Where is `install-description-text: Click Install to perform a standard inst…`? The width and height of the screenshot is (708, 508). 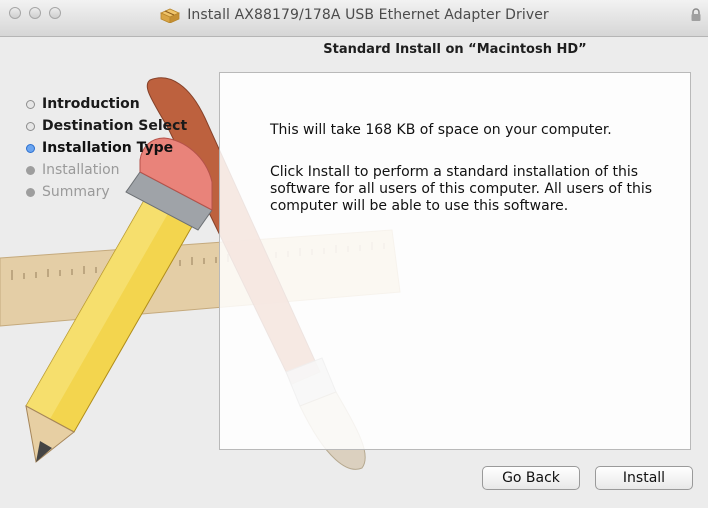
install-description-text: Click Install to perform a standard inst… is located at coordinates (461, 189).